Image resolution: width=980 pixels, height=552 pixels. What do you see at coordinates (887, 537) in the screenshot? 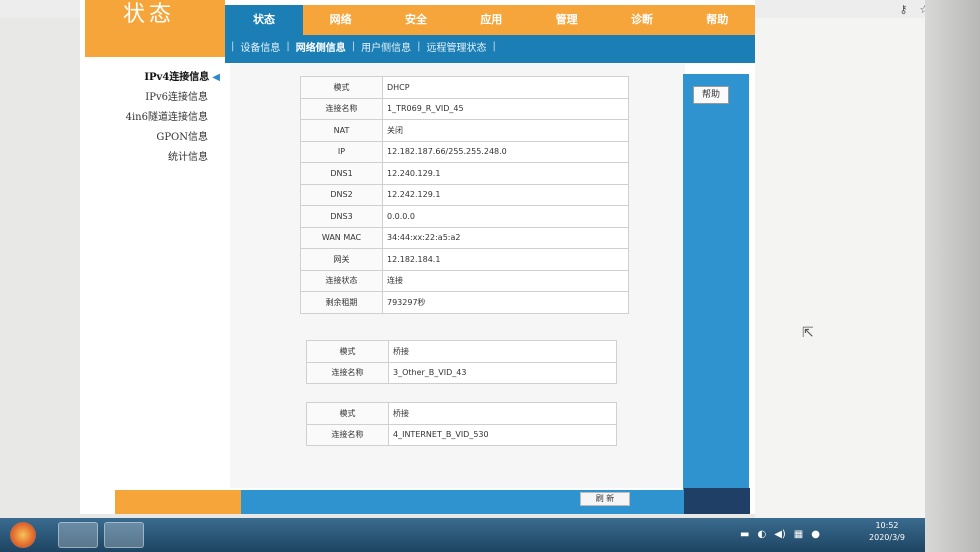
I see `clock-date: 2020/3/9` at bounding box center [887, 537].